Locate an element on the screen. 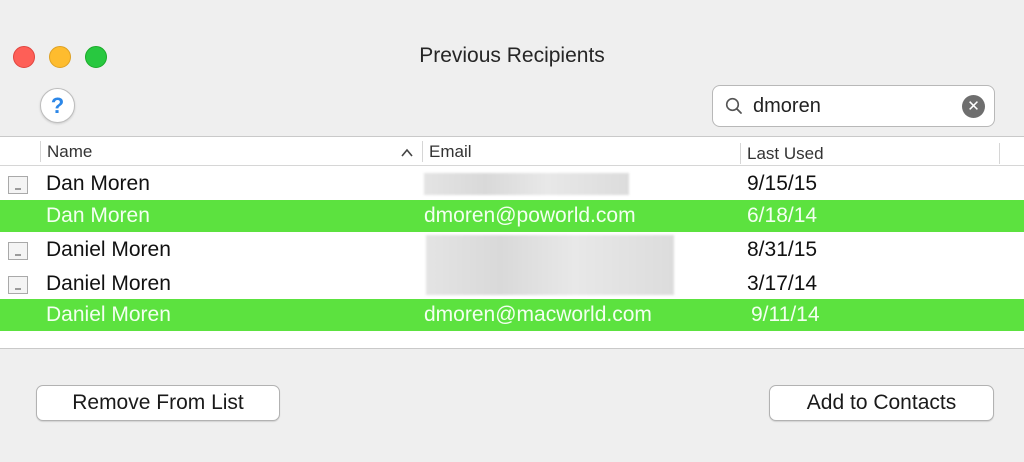  column-header-last-used: Last Used is located at coordinates (870, 153).